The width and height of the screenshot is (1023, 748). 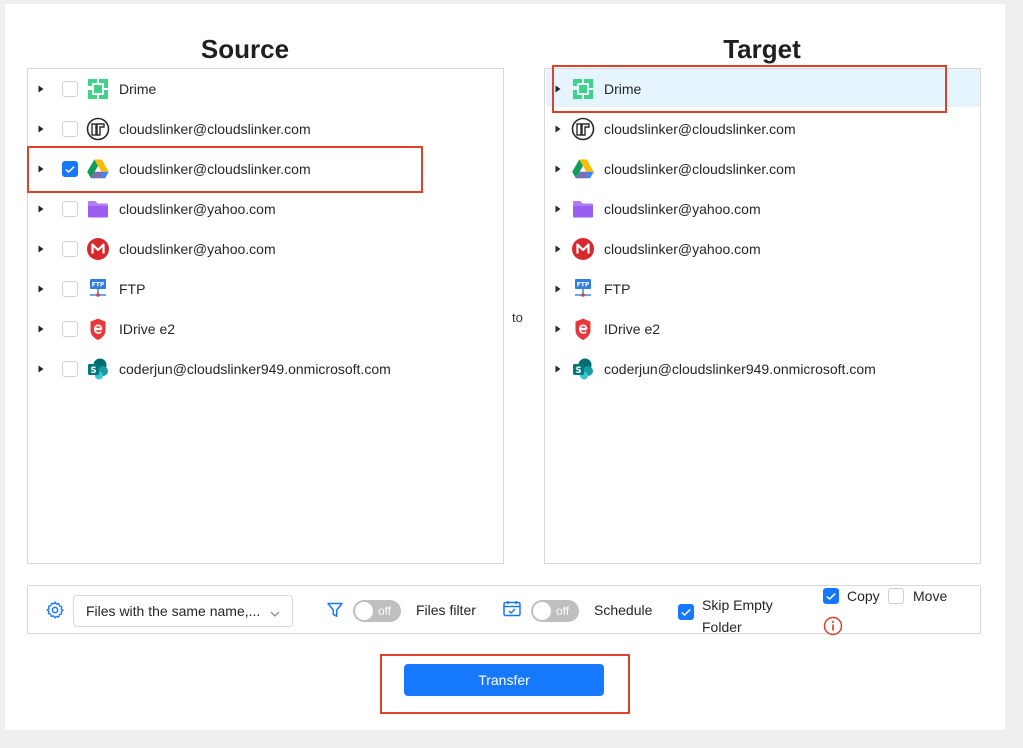 I want to click on schedule-state: off, so click(x=563, y=611).